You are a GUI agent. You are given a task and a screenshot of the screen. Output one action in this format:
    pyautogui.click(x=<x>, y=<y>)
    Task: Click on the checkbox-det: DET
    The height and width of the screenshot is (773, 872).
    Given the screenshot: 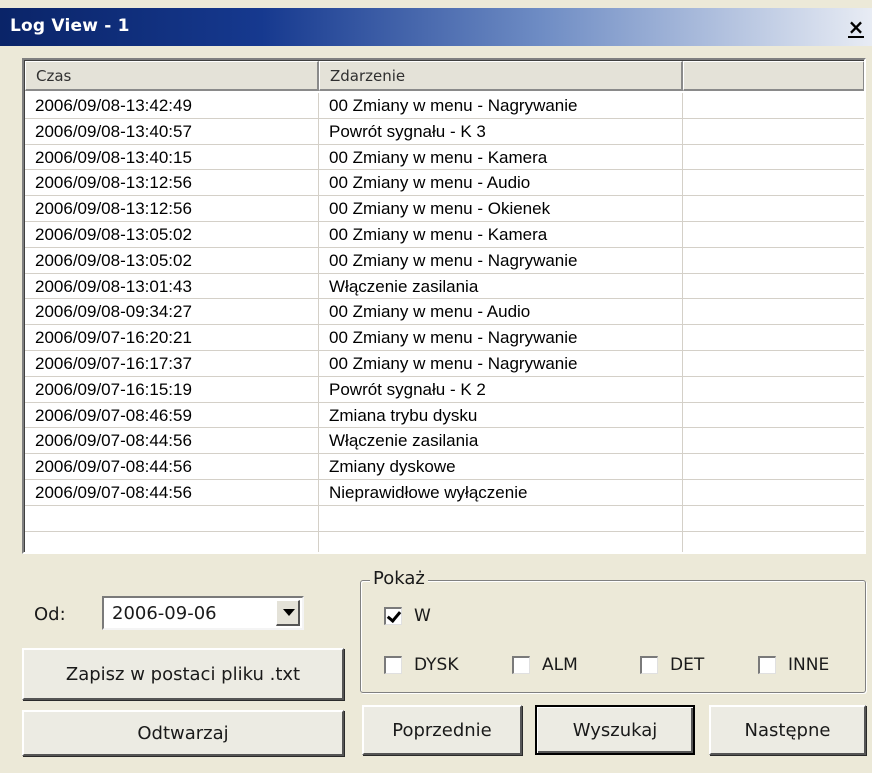 What is the action you would take?
    pyautogui.click(x=672, y=665)
    